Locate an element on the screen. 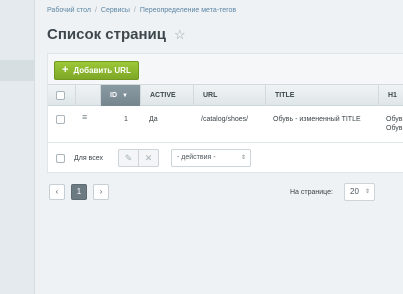  row-id: 1 is located at coordinates (126, 119).